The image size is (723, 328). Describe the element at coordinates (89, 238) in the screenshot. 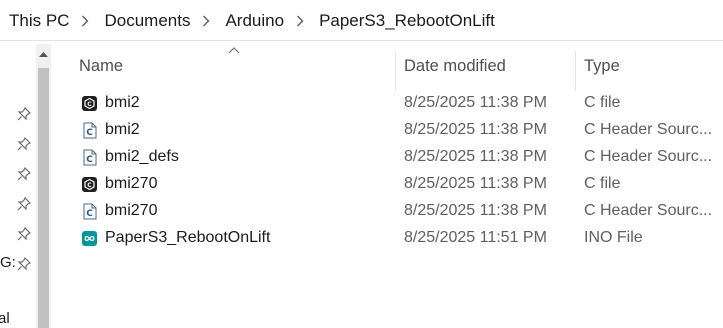

I see `arduino-file-icon` at that location.